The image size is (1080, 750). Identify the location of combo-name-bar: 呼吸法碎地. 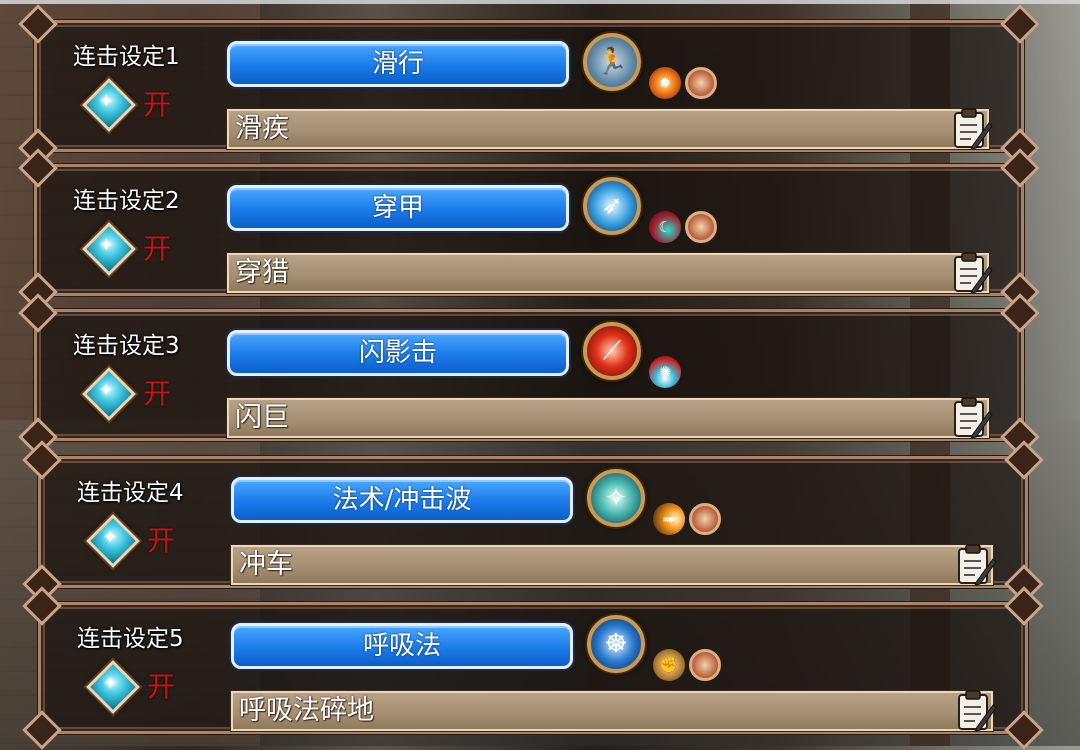
(614, 711).